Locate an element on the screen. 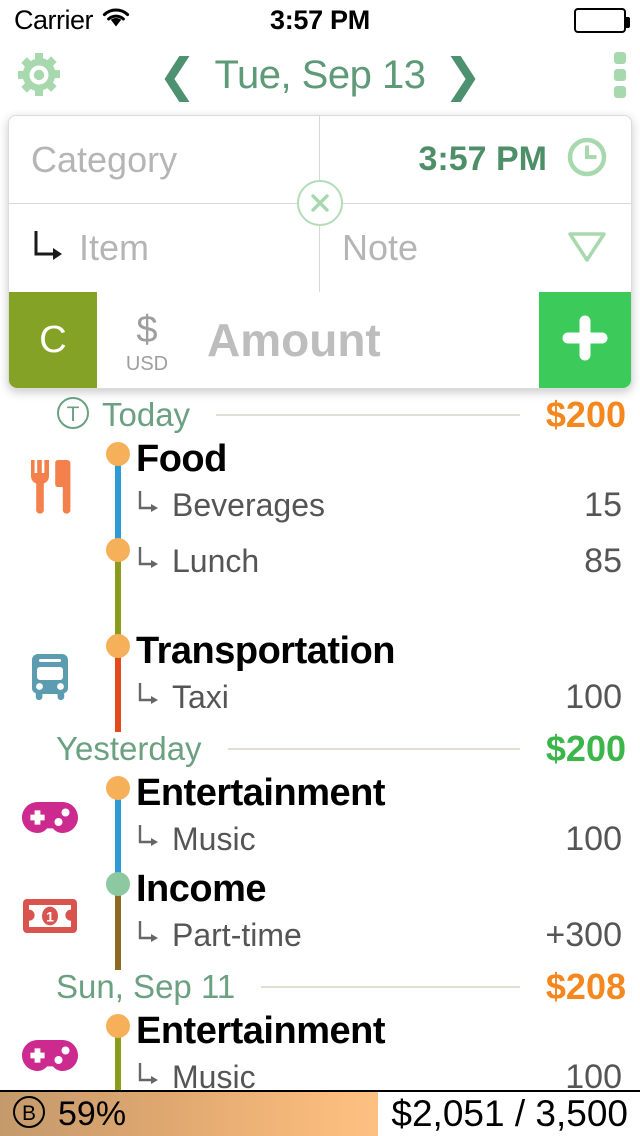 The width and height of the screenshot is (640, 1136). add-entry-button is located at coordinates (585, 340).